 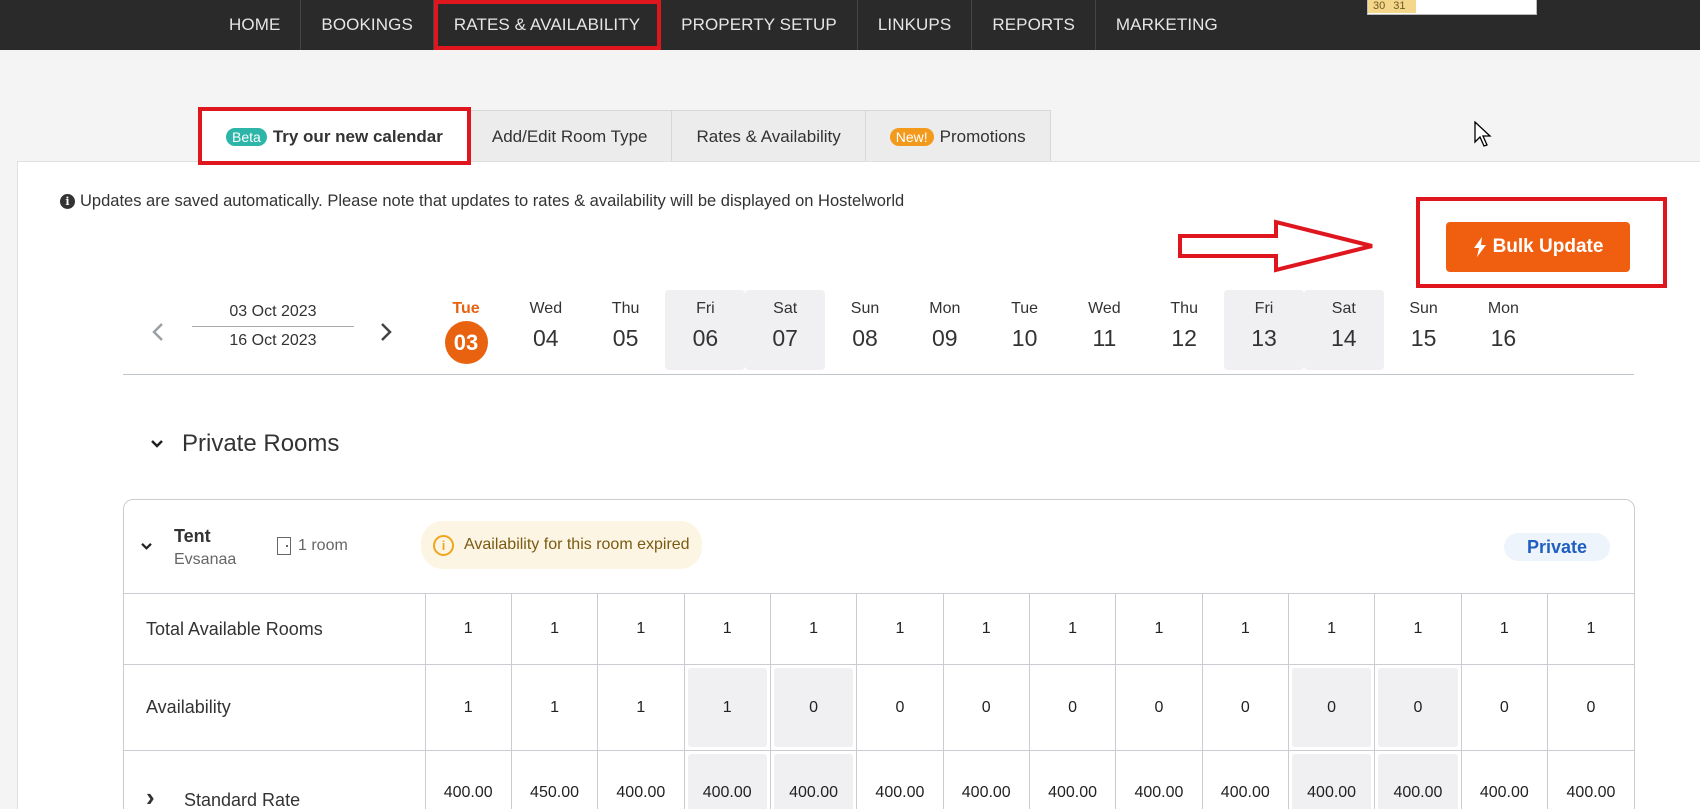 I want to click on bulk-update-button: Bulk Update, so click(x=1538, y=247).